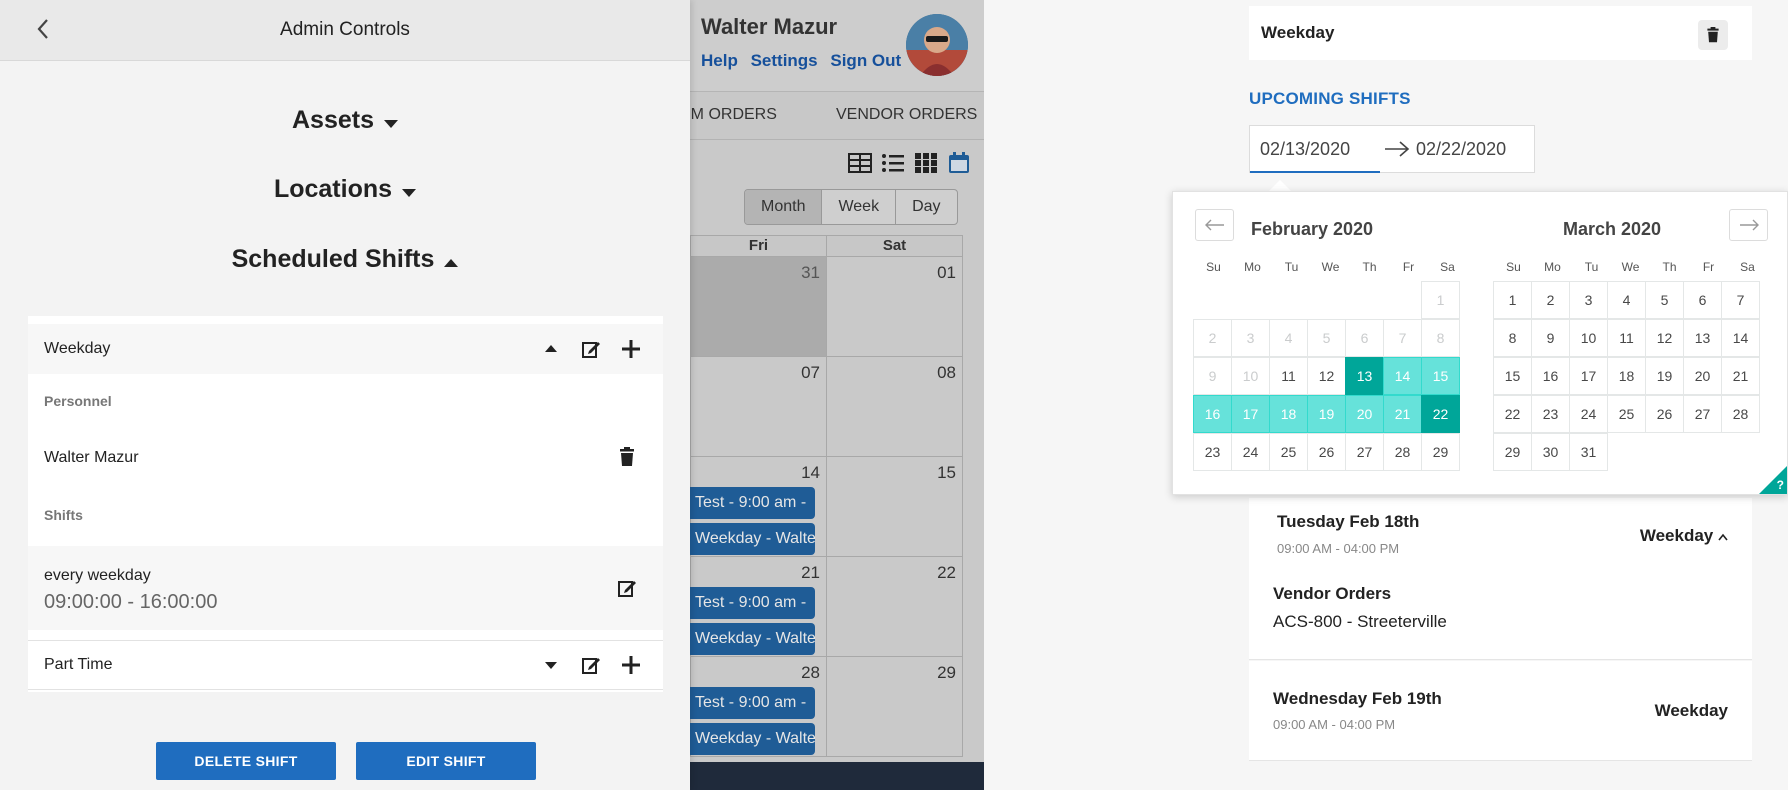 The height and width of the screenshot is (790, 1788). I want to click on calendar-day: 3, so click(1588, 300).